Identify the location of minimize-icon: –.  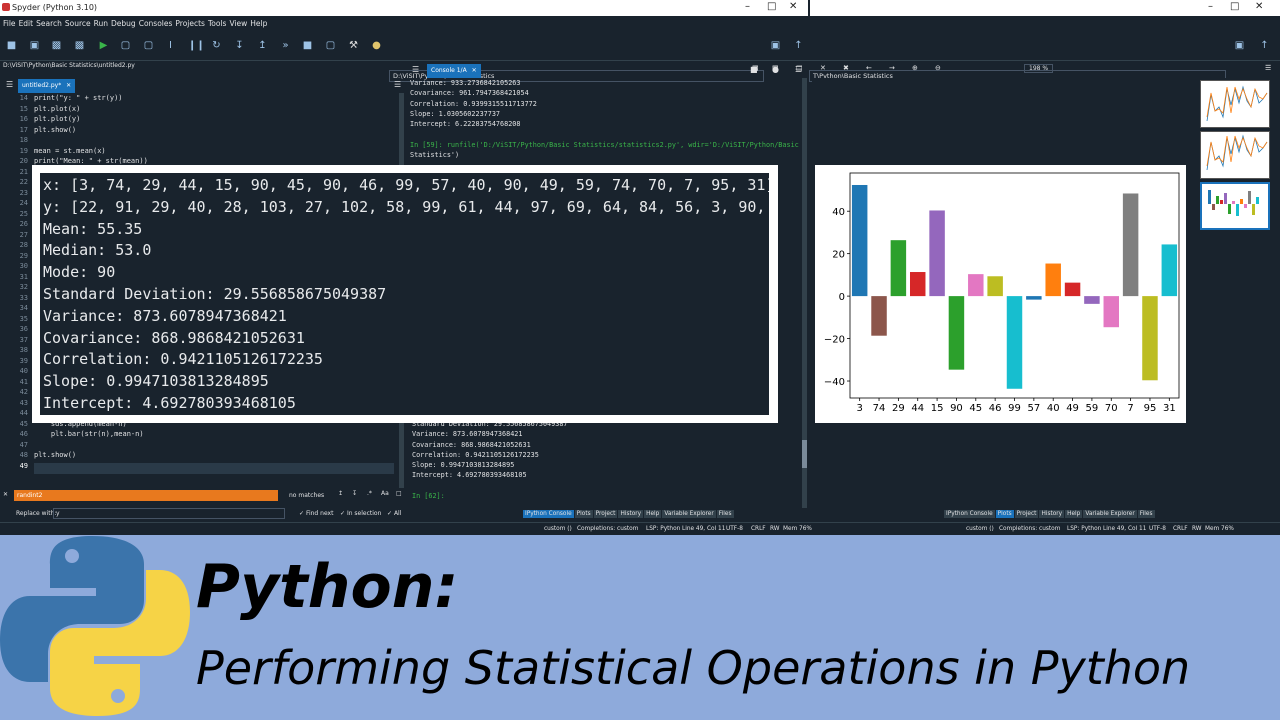
(747, 6).